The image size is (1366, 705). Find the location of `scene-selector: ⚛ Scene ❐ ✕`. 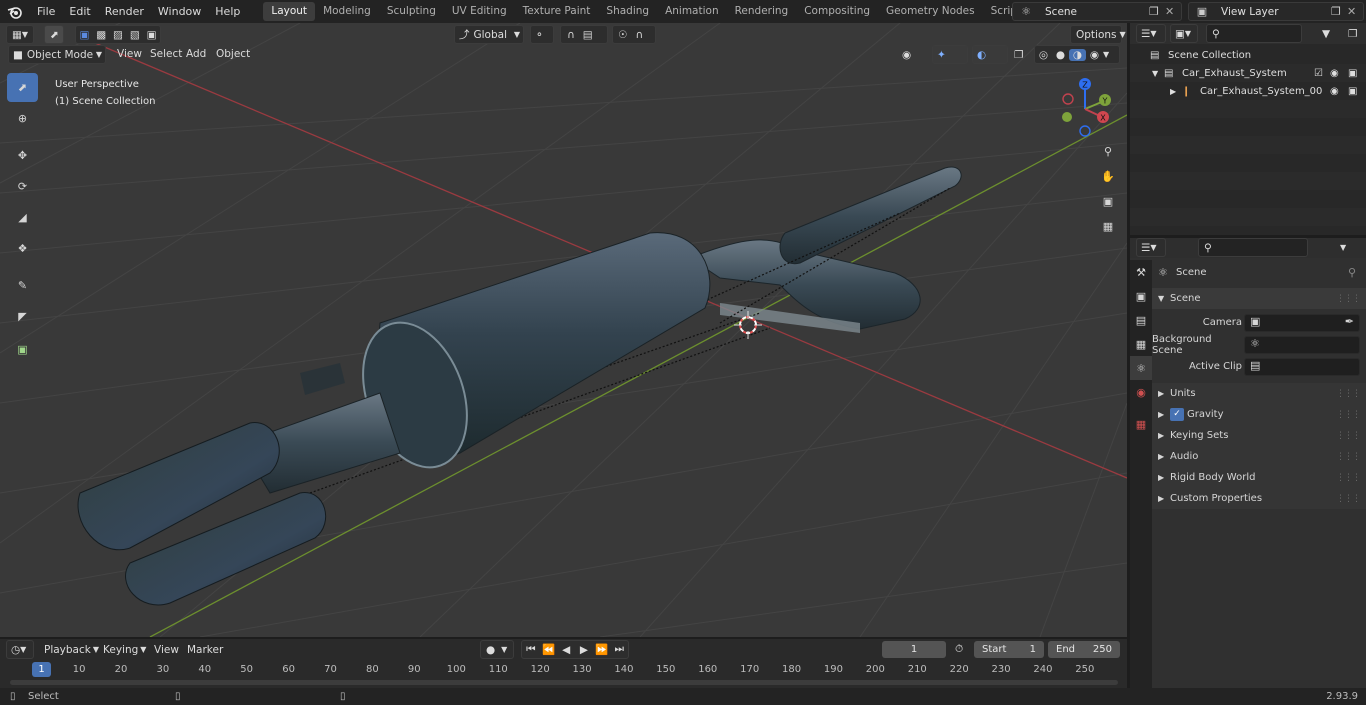

scene-selector: ⚛ Scene ❐ ✕ is located at coordinates (1097, 11).